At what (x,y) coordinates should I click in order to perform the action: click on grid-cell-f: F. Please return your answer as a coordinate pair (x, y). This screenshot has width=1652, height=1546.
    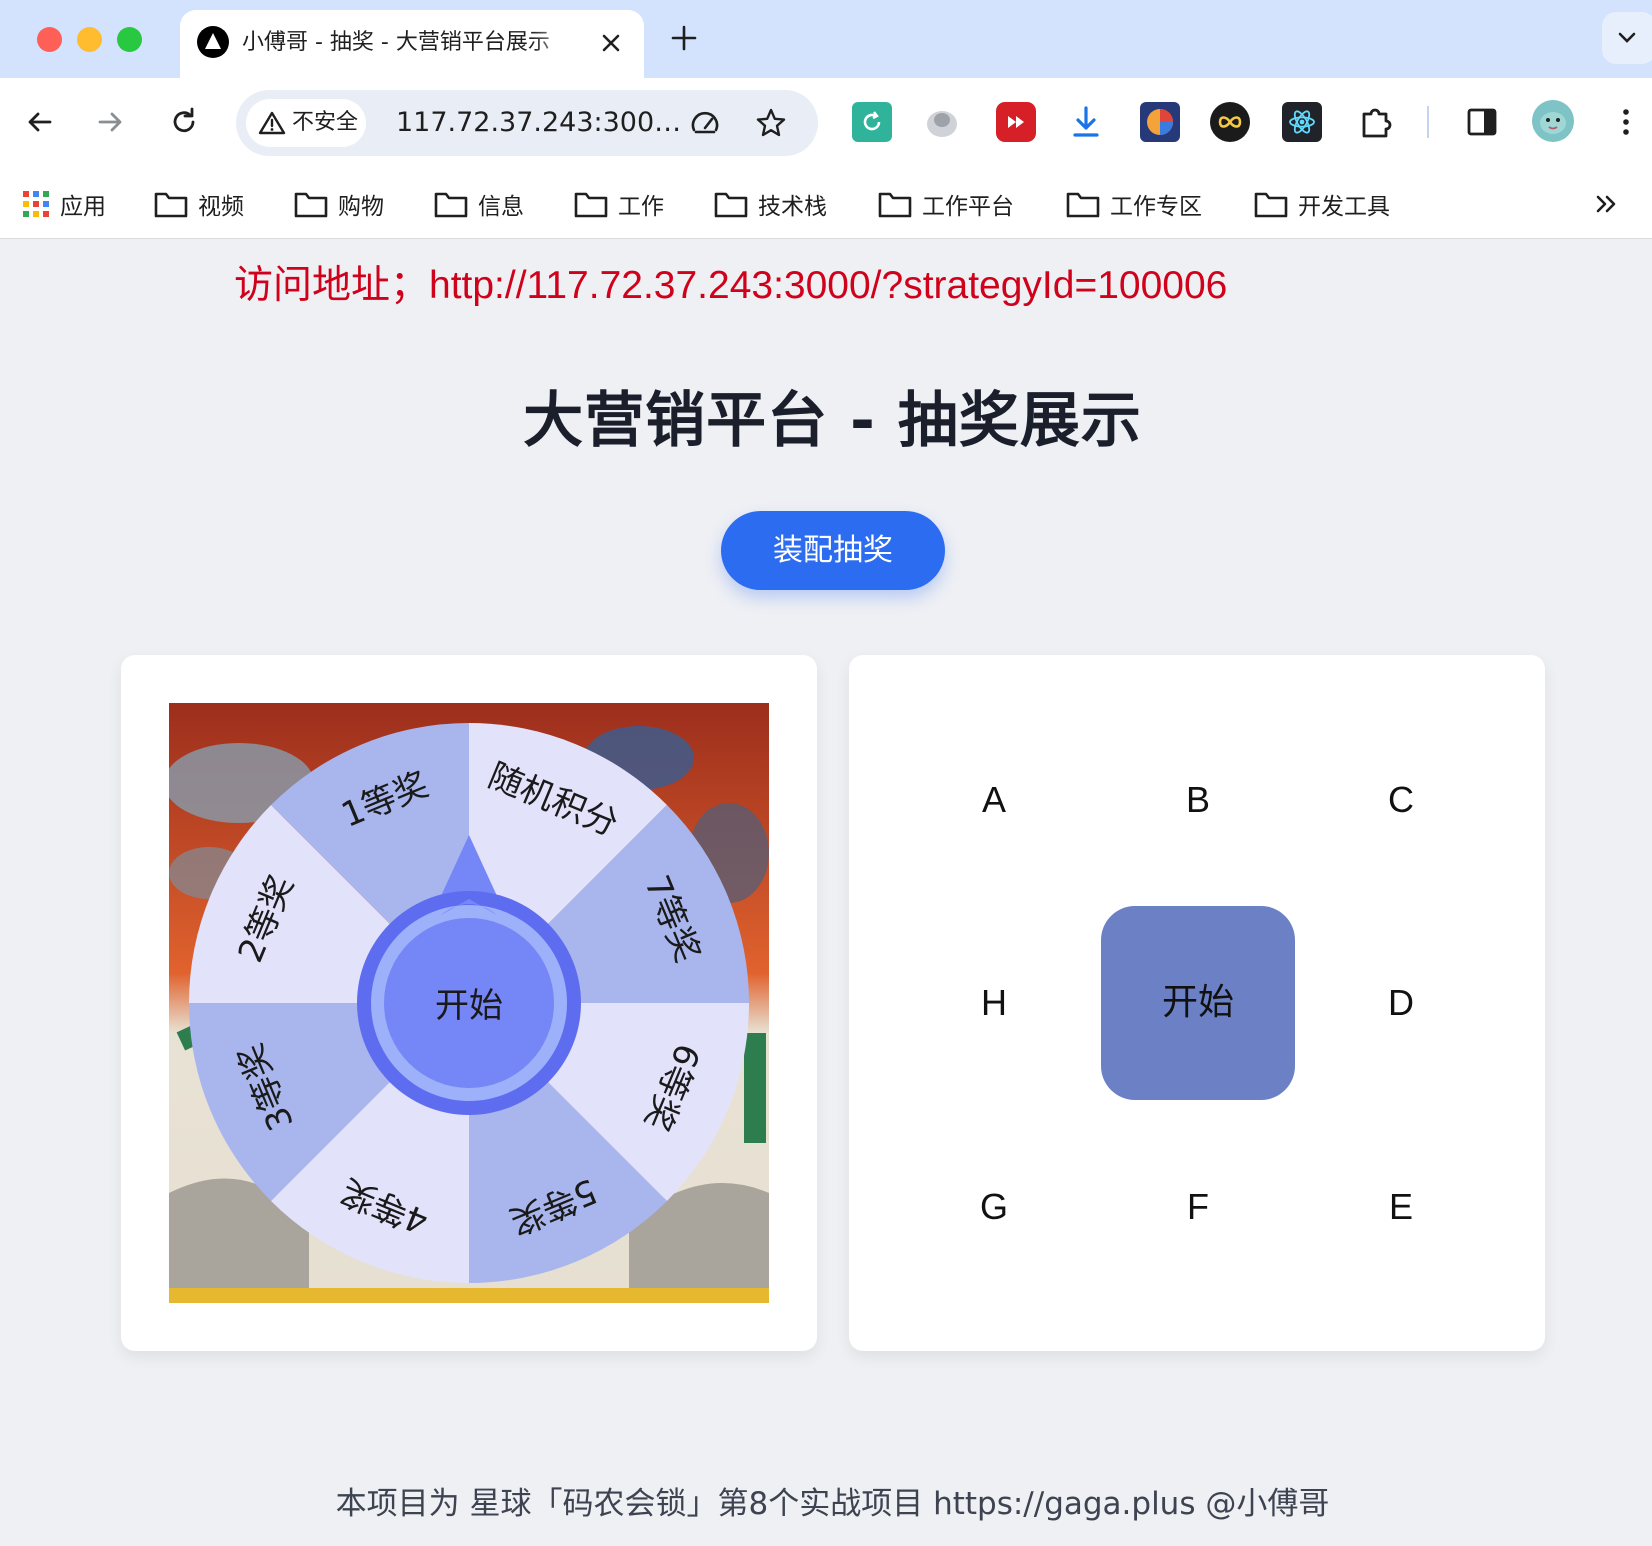
    Looking at the image, I should click on (1198, 1206).